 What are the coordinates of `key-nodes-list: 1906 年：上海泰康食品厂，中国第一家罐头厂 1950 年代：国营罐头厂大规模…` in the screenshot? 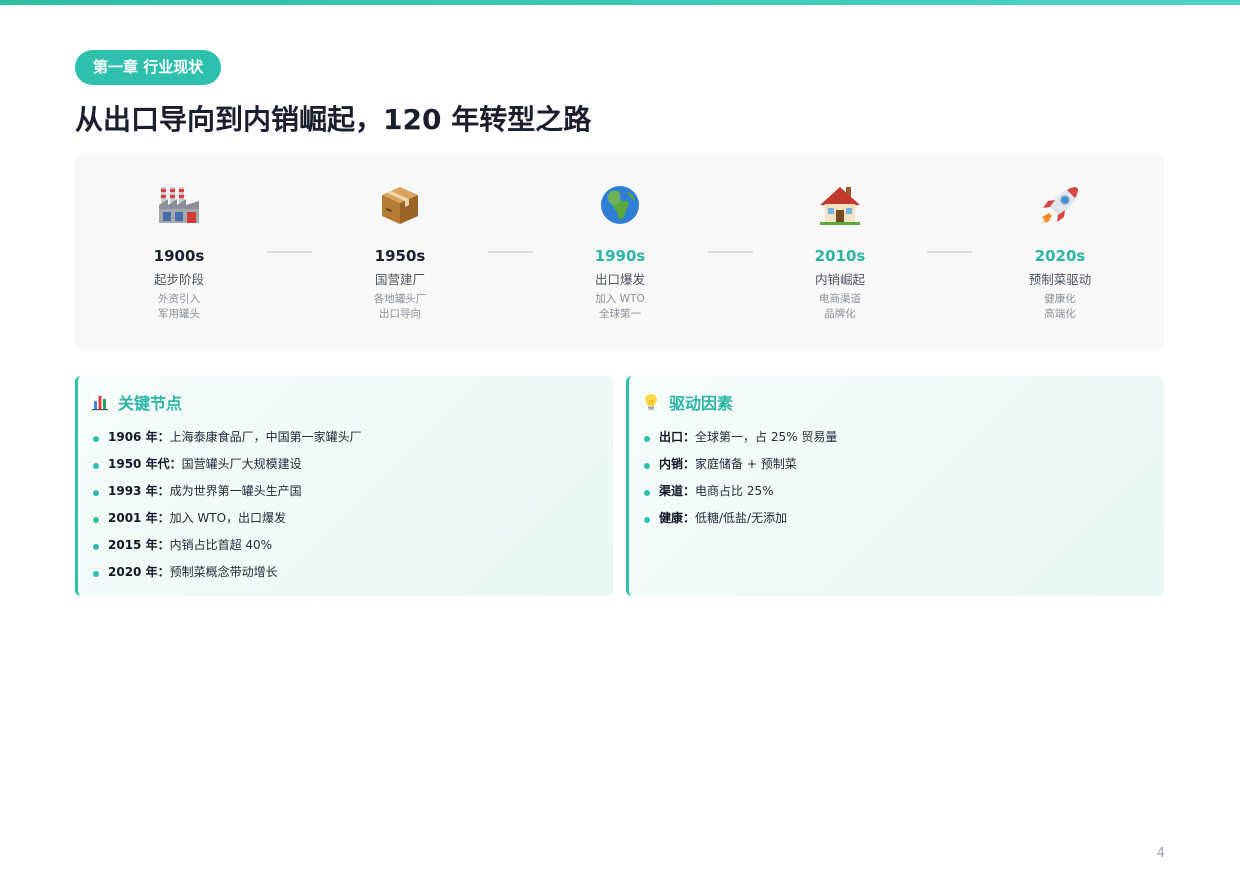 It's located at (227, 510).